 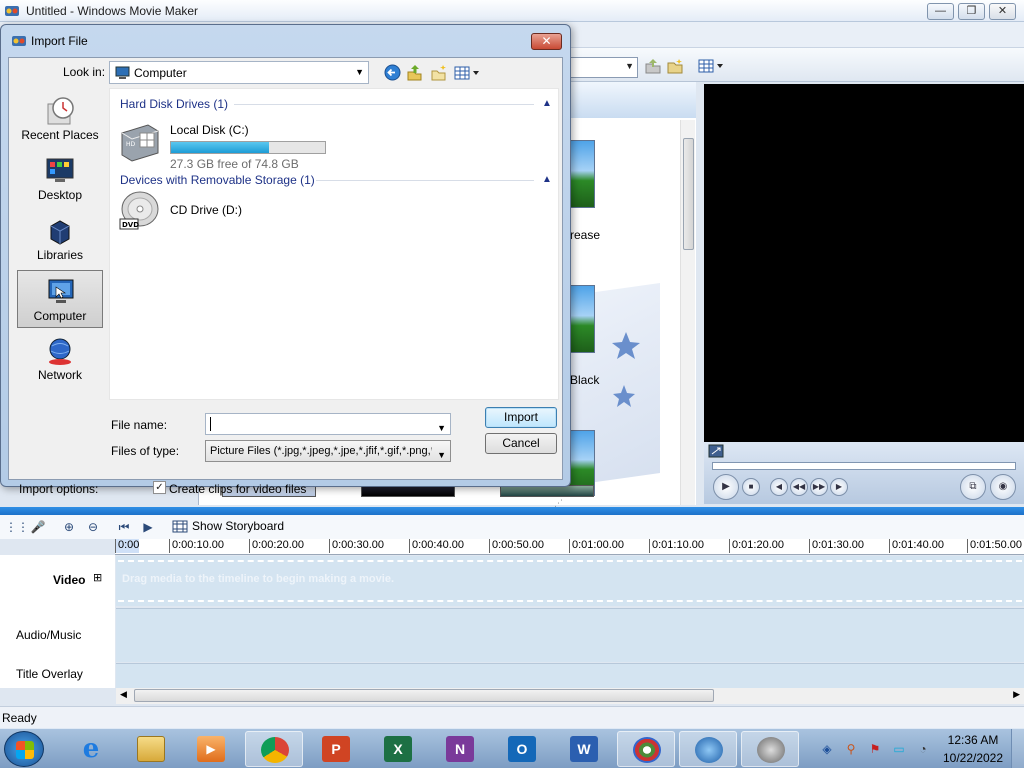 I want to click on powerpoint-icon: P, so click(x=336, y=749).